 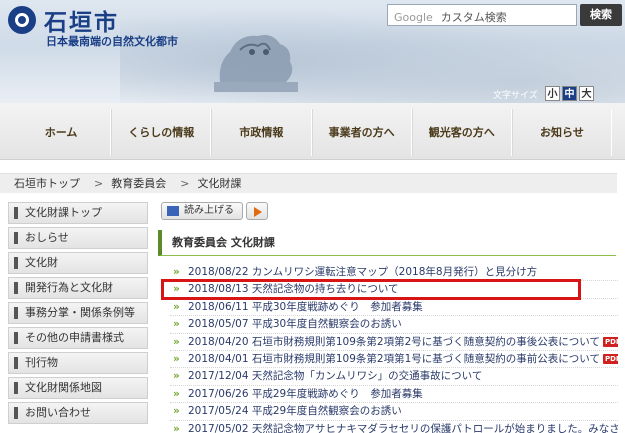 I want to click on font-size-large-button: 大, so click(x=586, y=93).